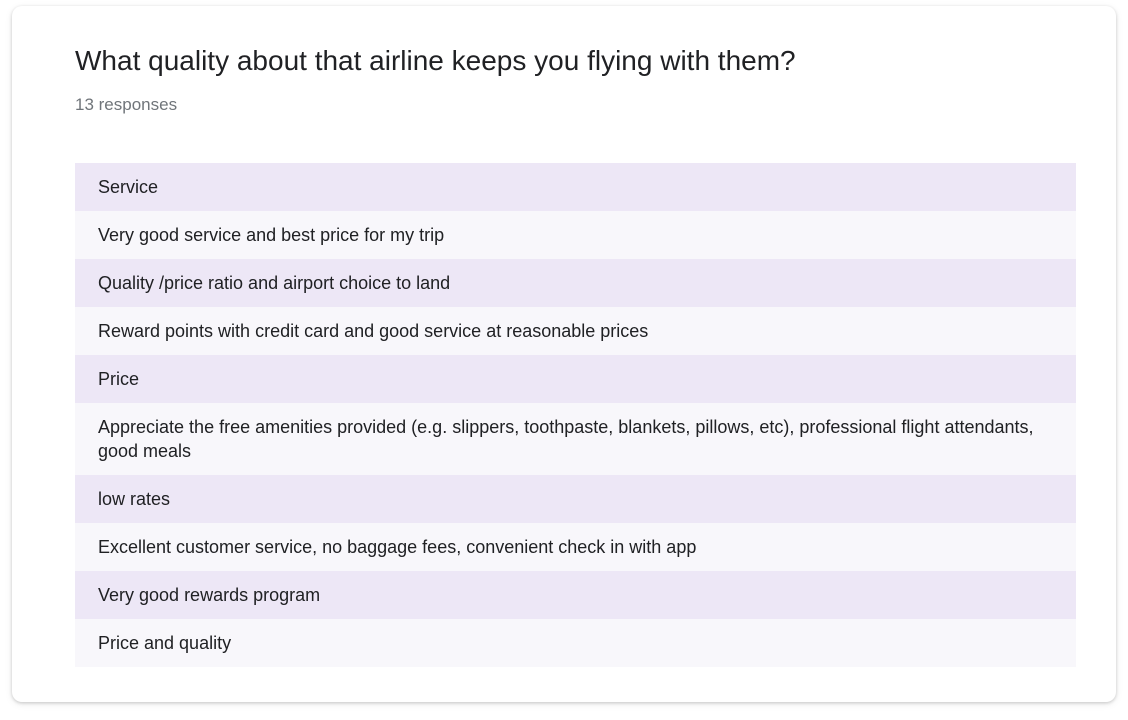  Describe the element at coordinates (575, 187) in the screenshot. I see `response-item: Service` at that location.